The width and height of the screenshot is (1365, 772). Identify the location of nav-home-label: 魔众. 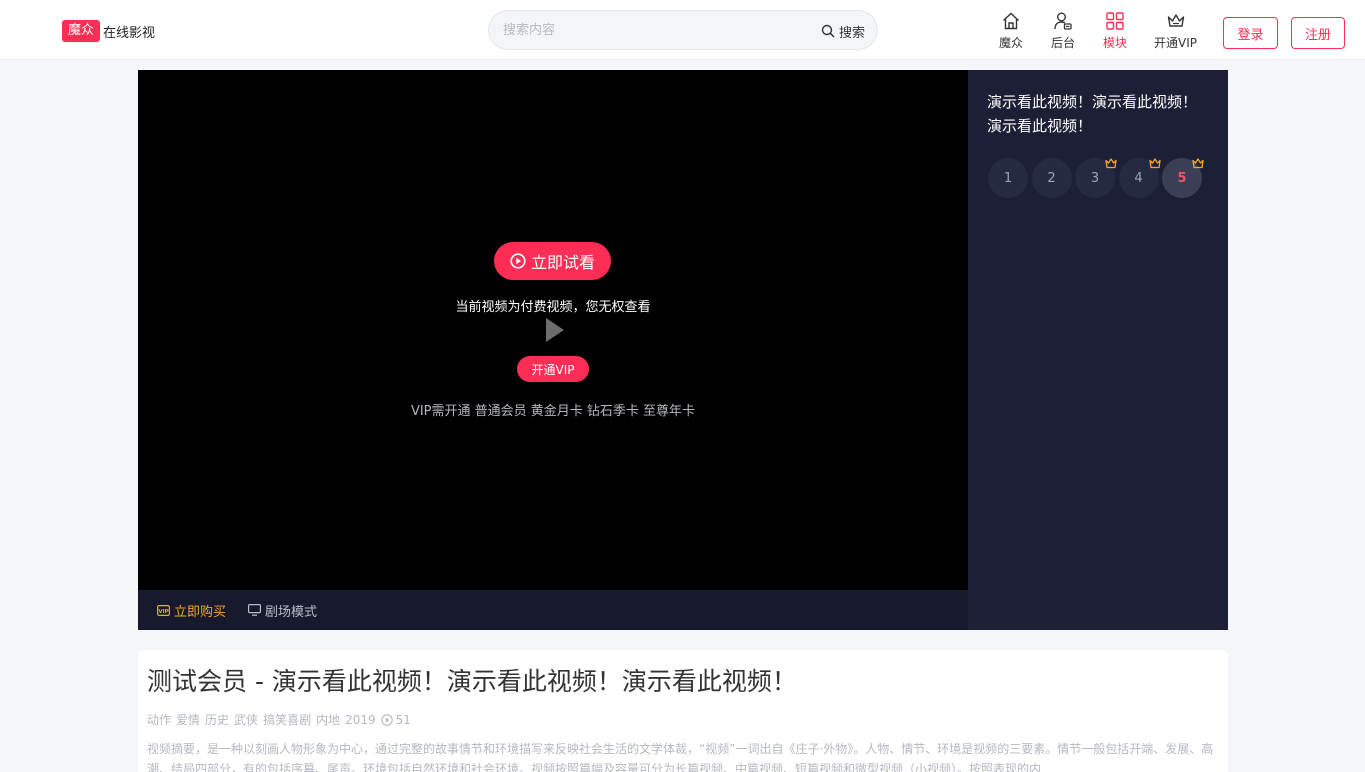
(1011, 43).